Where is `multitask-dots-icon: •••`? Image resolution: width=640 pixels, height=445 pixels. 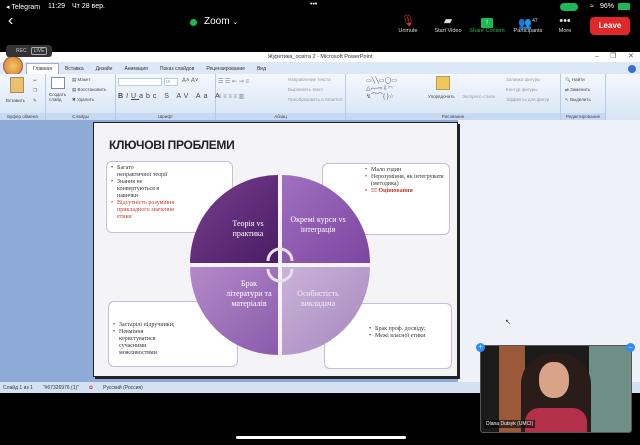
multitask-dots-icon: ••• is located at coordinates (313, 4).